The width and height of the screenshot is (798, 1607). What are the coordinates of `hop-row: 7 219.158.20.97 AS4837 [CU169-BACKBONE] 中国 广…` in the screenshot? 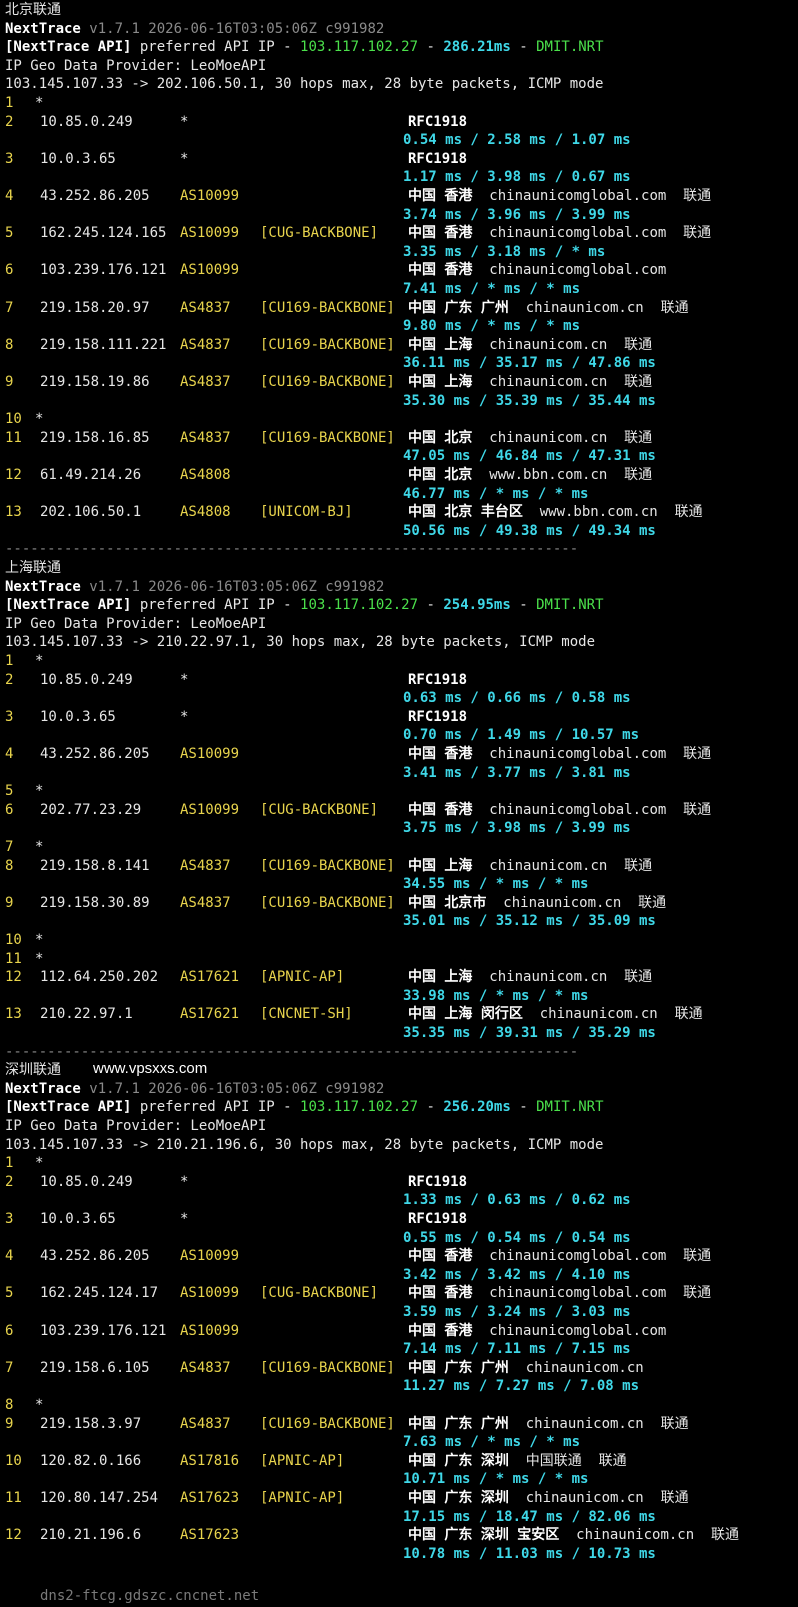 It's located at (400, 308).